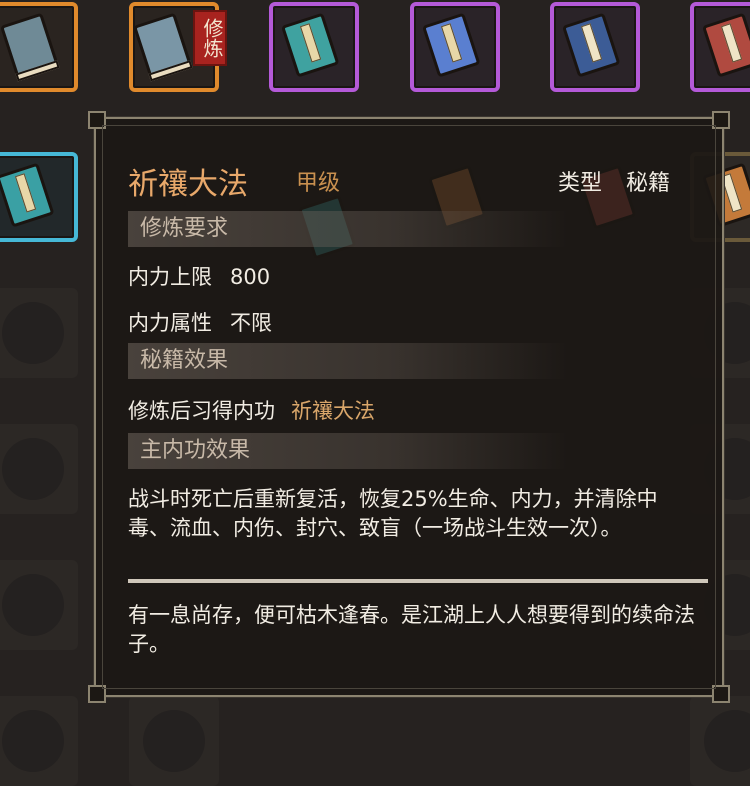 This screenshot has width=750, height=786. Describe the element at coordinates (201, 411) in the screenshot. I see `effect-label: 修炼后习得内功` at that location.